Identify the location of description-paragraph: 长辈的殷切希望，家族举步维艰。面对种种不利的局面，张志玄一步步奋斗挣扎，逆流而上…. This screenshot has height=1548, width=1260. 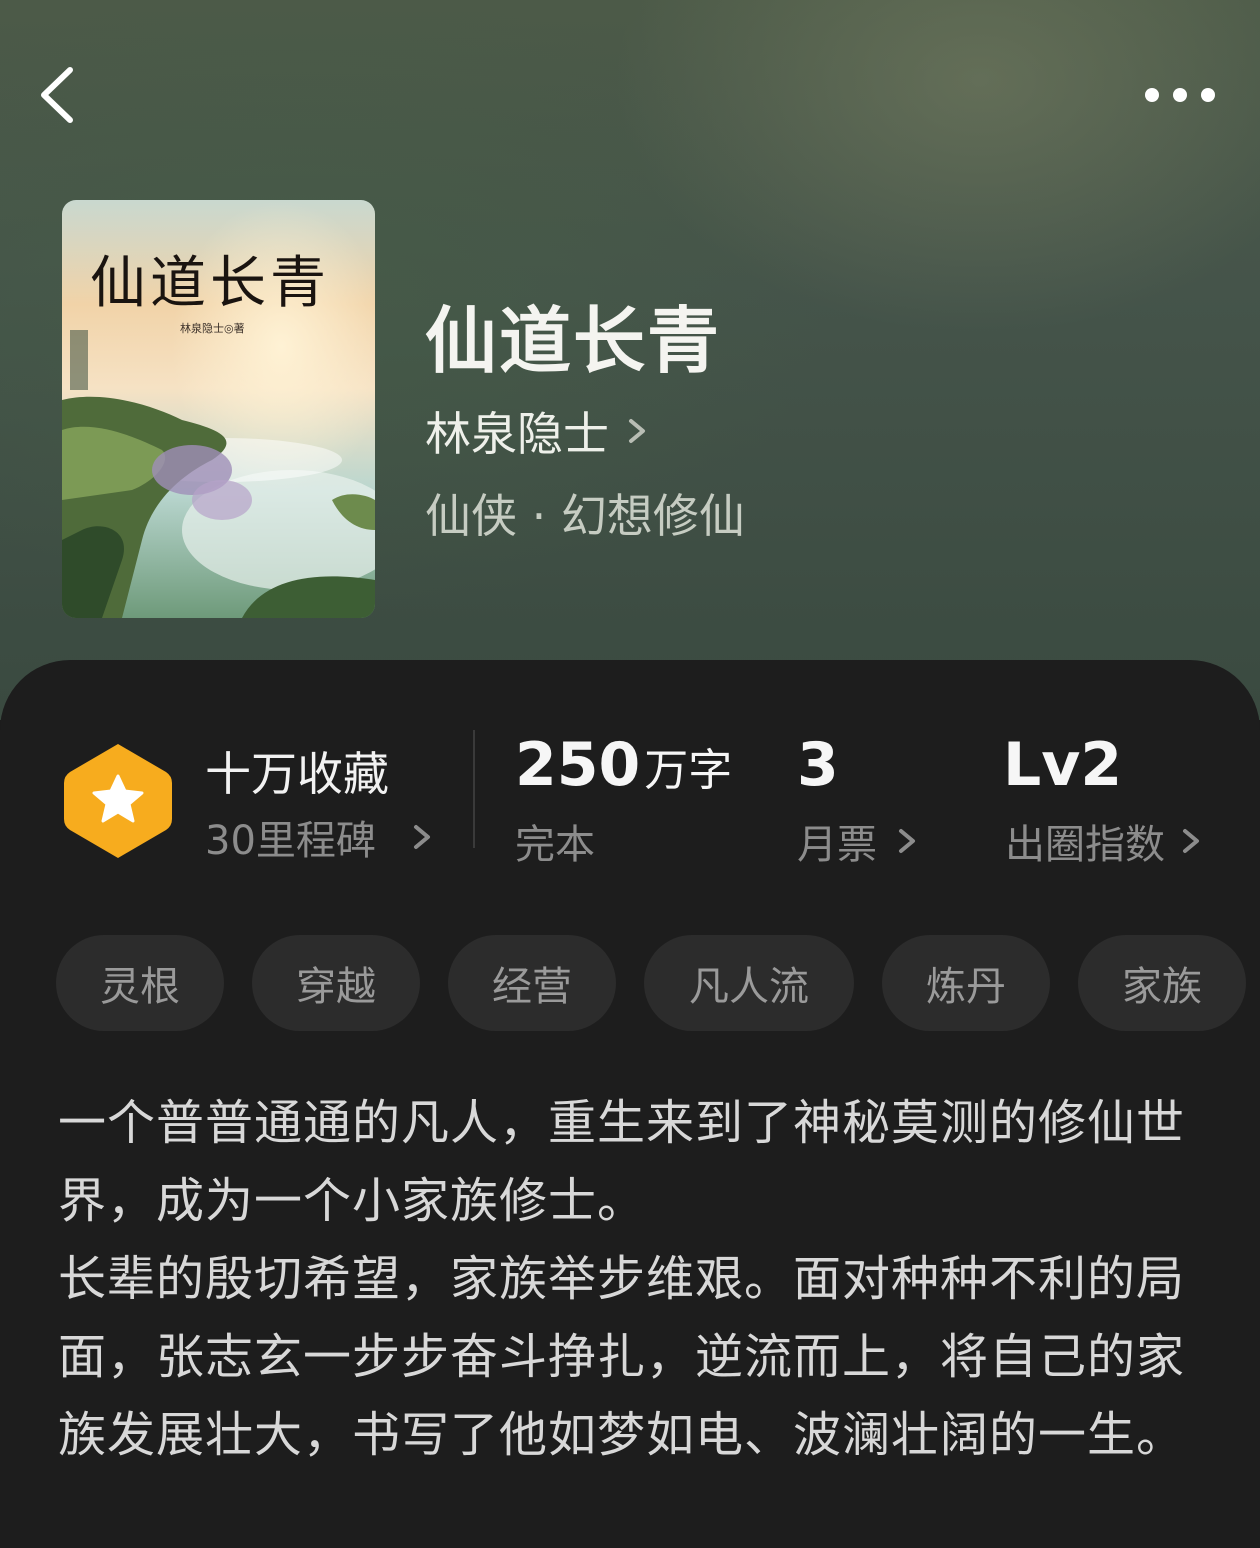
(622, 1357).